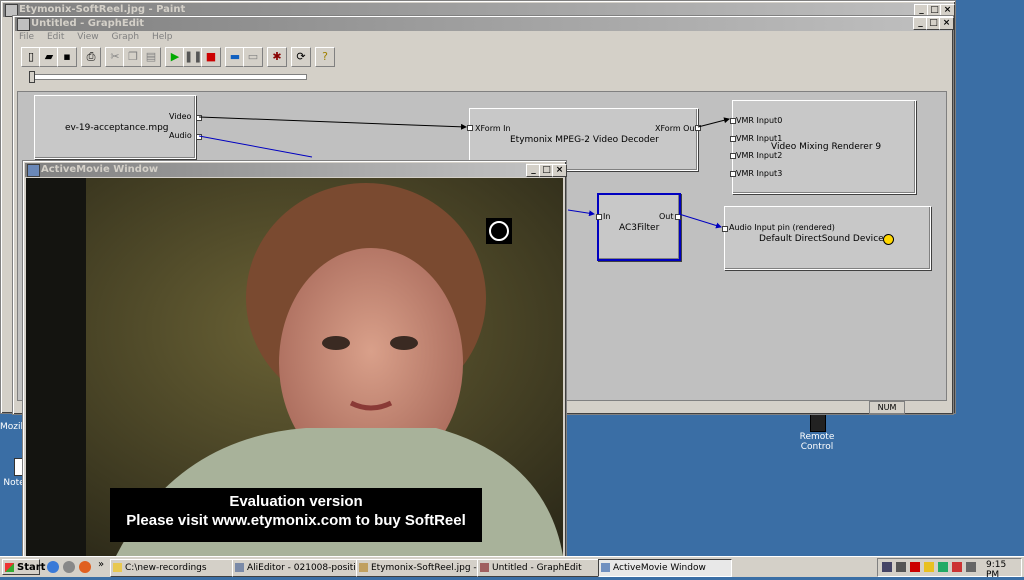 The height and width of the screenshot is (580, 1024). What do you see at coordinates (665, 568) in the screenshot?
I see `task-activemovie: ActiveMovie Window` at bounding box center [665, 568].